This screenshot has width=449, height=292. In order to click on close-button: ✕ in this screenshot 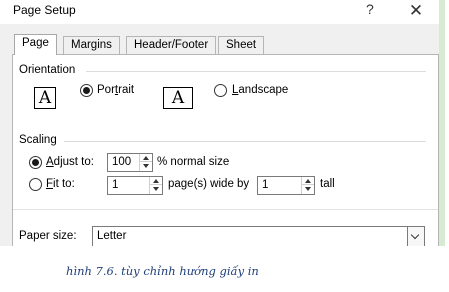, I will do `click(416, 11)`.